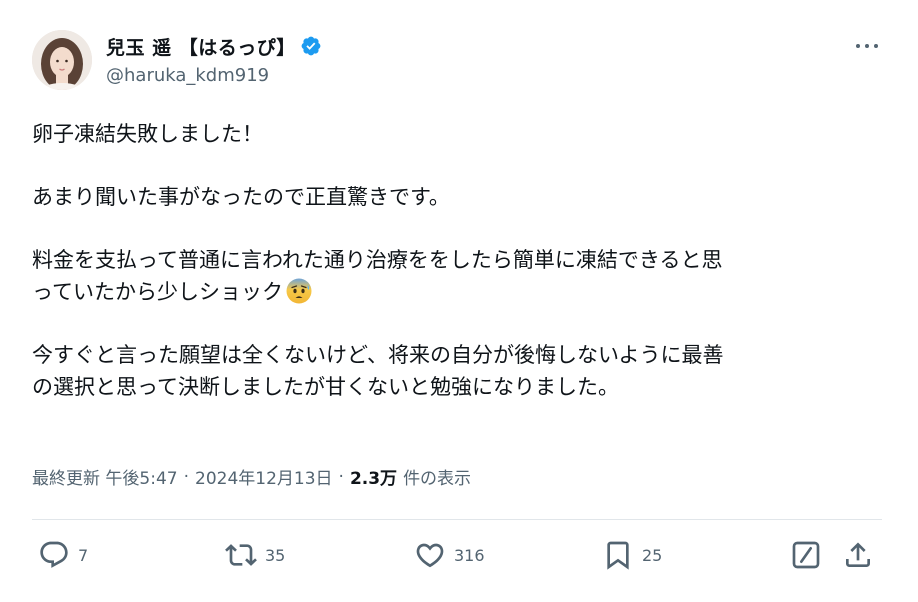 The image size is (918, 602). I want to click on views-label: 件の表示, so click(437, 479).